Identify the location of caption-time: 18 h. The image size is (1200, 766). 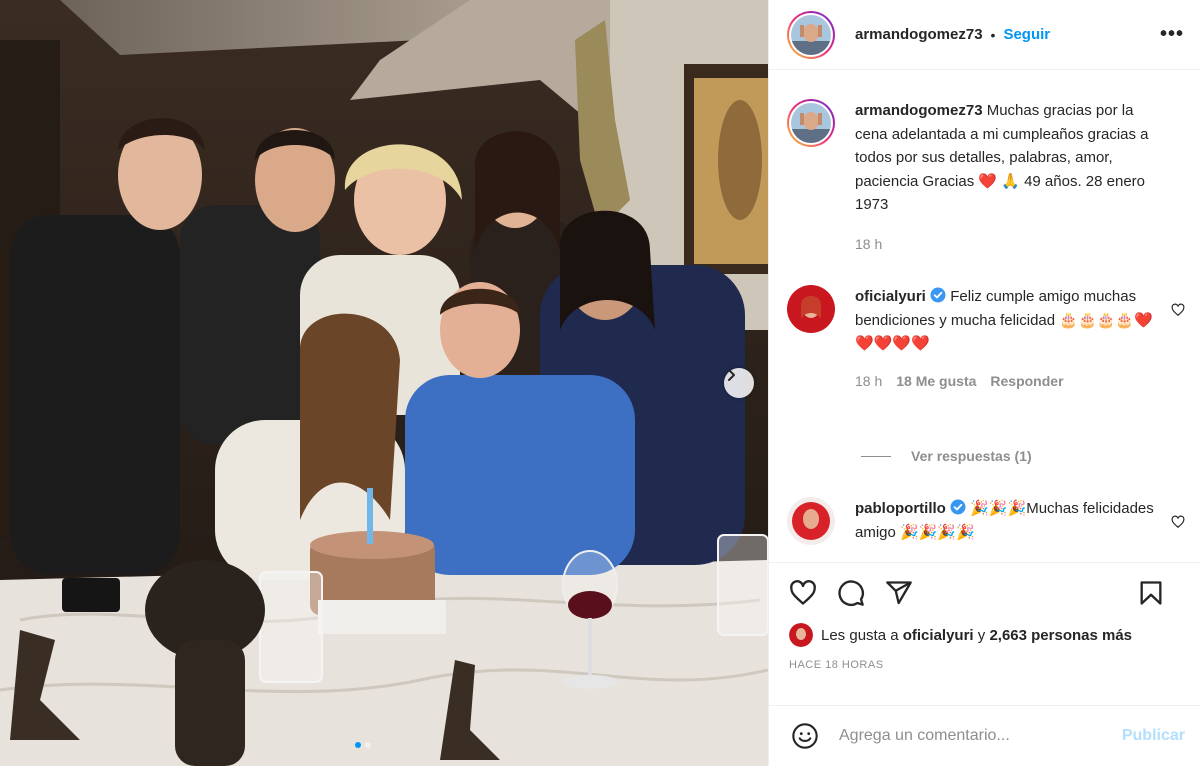
(868, 245).